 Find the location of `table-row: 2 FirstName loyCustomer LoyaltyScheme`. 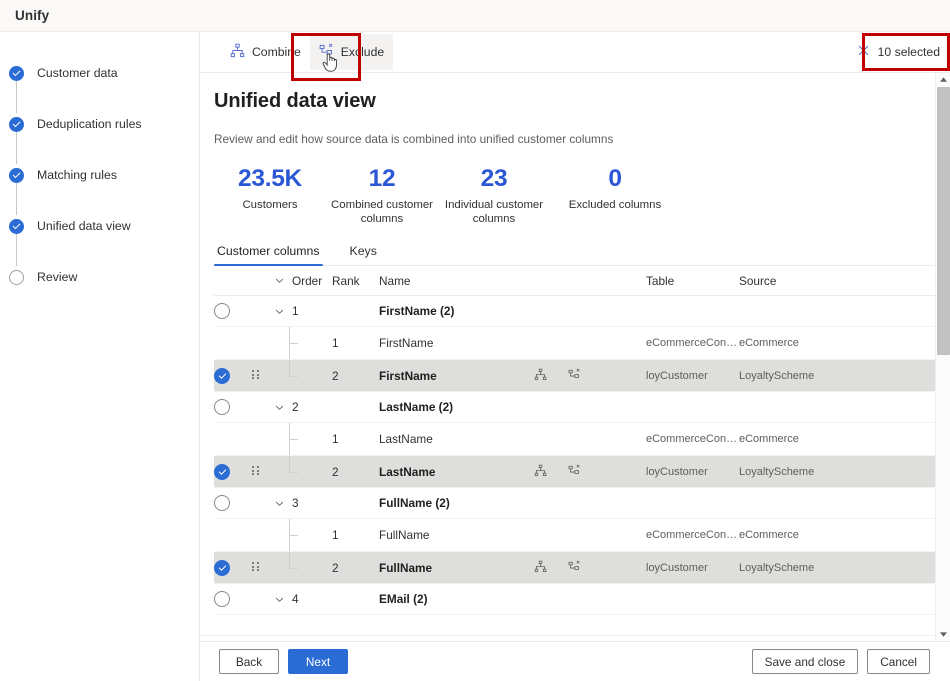

table-row: 2 FirstName loyCustomer LoyaltyScheme is located at coordinates (574, 376).